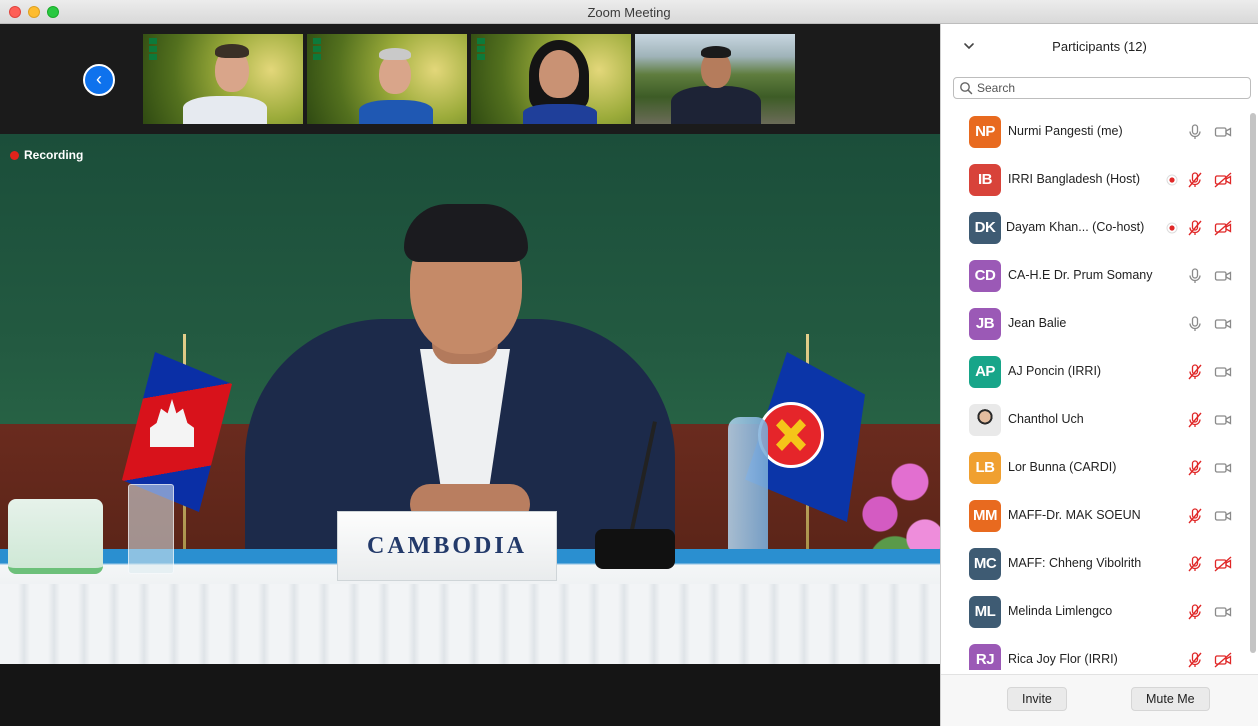 This screenshot has height=726, width=1258. Describe the element at coordinates (748, 492) in the screenshot. I see `water-bottle` at that location.